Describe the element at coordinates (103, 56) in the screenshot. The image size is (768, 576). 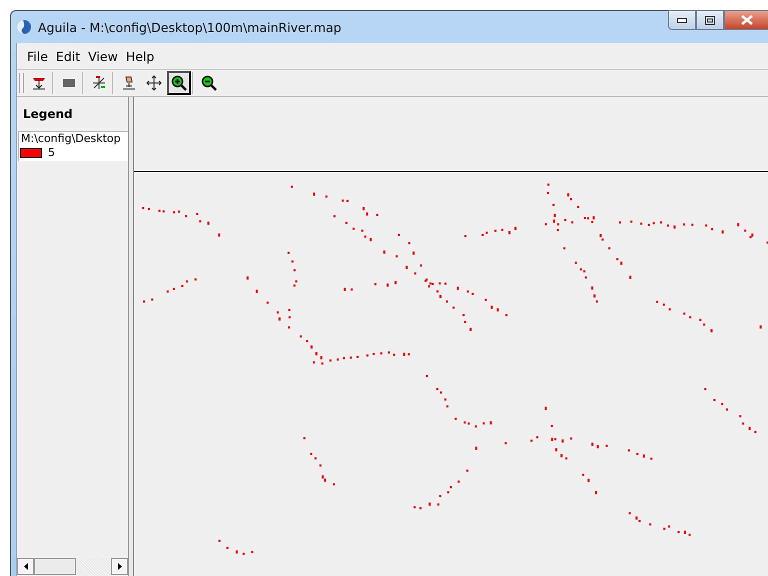
I see `menu-item: View` at that location.